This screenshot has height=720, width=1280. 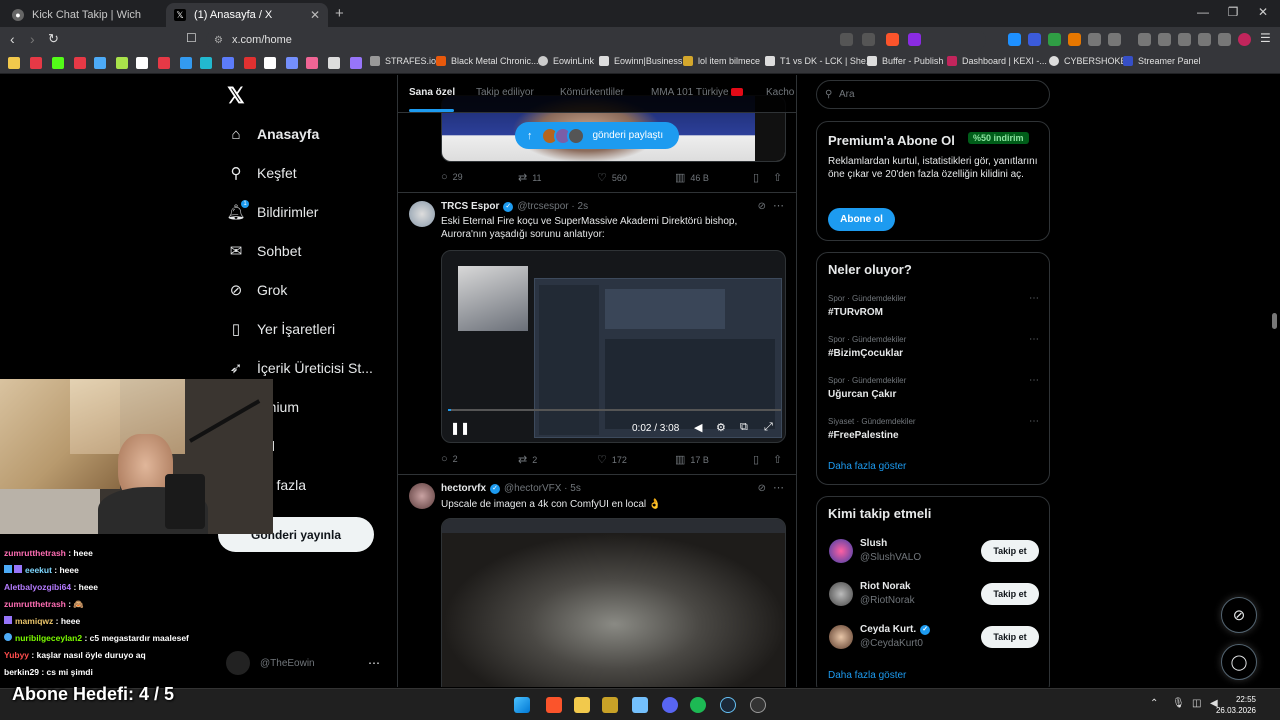 I want to click on network-icon: ◫, so click(x=1196, y=703).